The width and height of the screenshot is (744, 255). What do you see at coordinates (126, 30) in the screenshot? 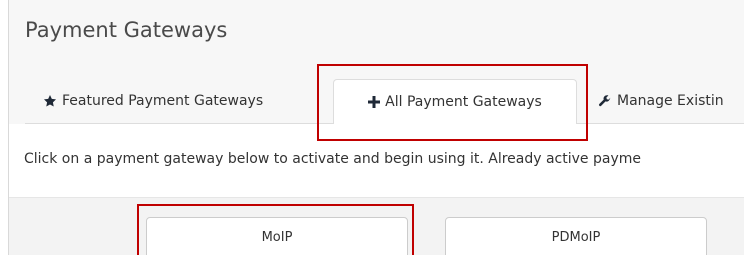
I see `page-title: Payment Gateways` at bounding box center [126, 30].